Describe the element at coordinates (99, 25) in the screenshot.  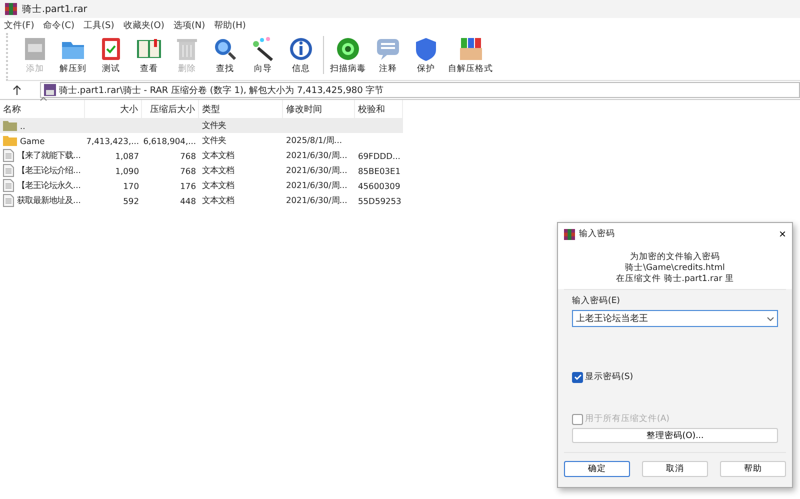
I see `menu-item: 工具(S)` at that location.